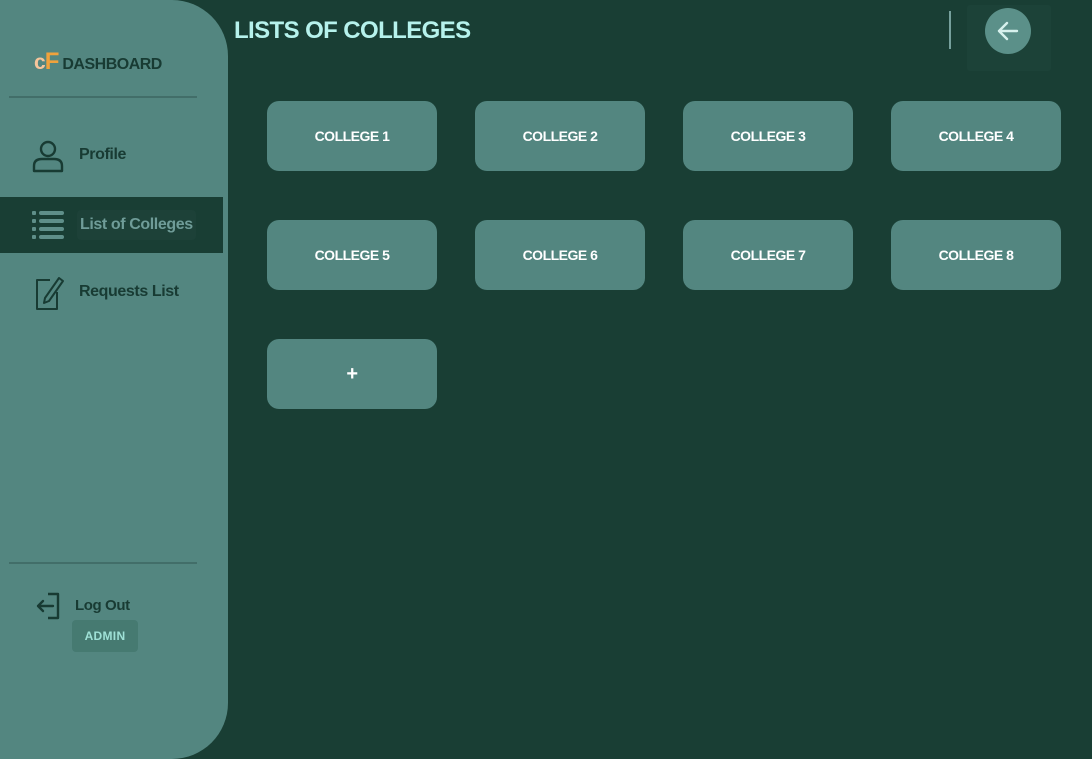 The height and width of the screenshot is (759, 1092). I want to click on back-button-container, so click(1009, 38).